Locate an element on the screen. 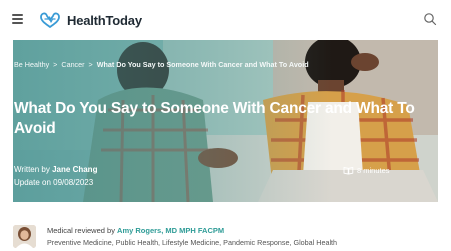 The image size is (451, 251). read-time-text: 8 minutes is located at coordinates (373, 170).